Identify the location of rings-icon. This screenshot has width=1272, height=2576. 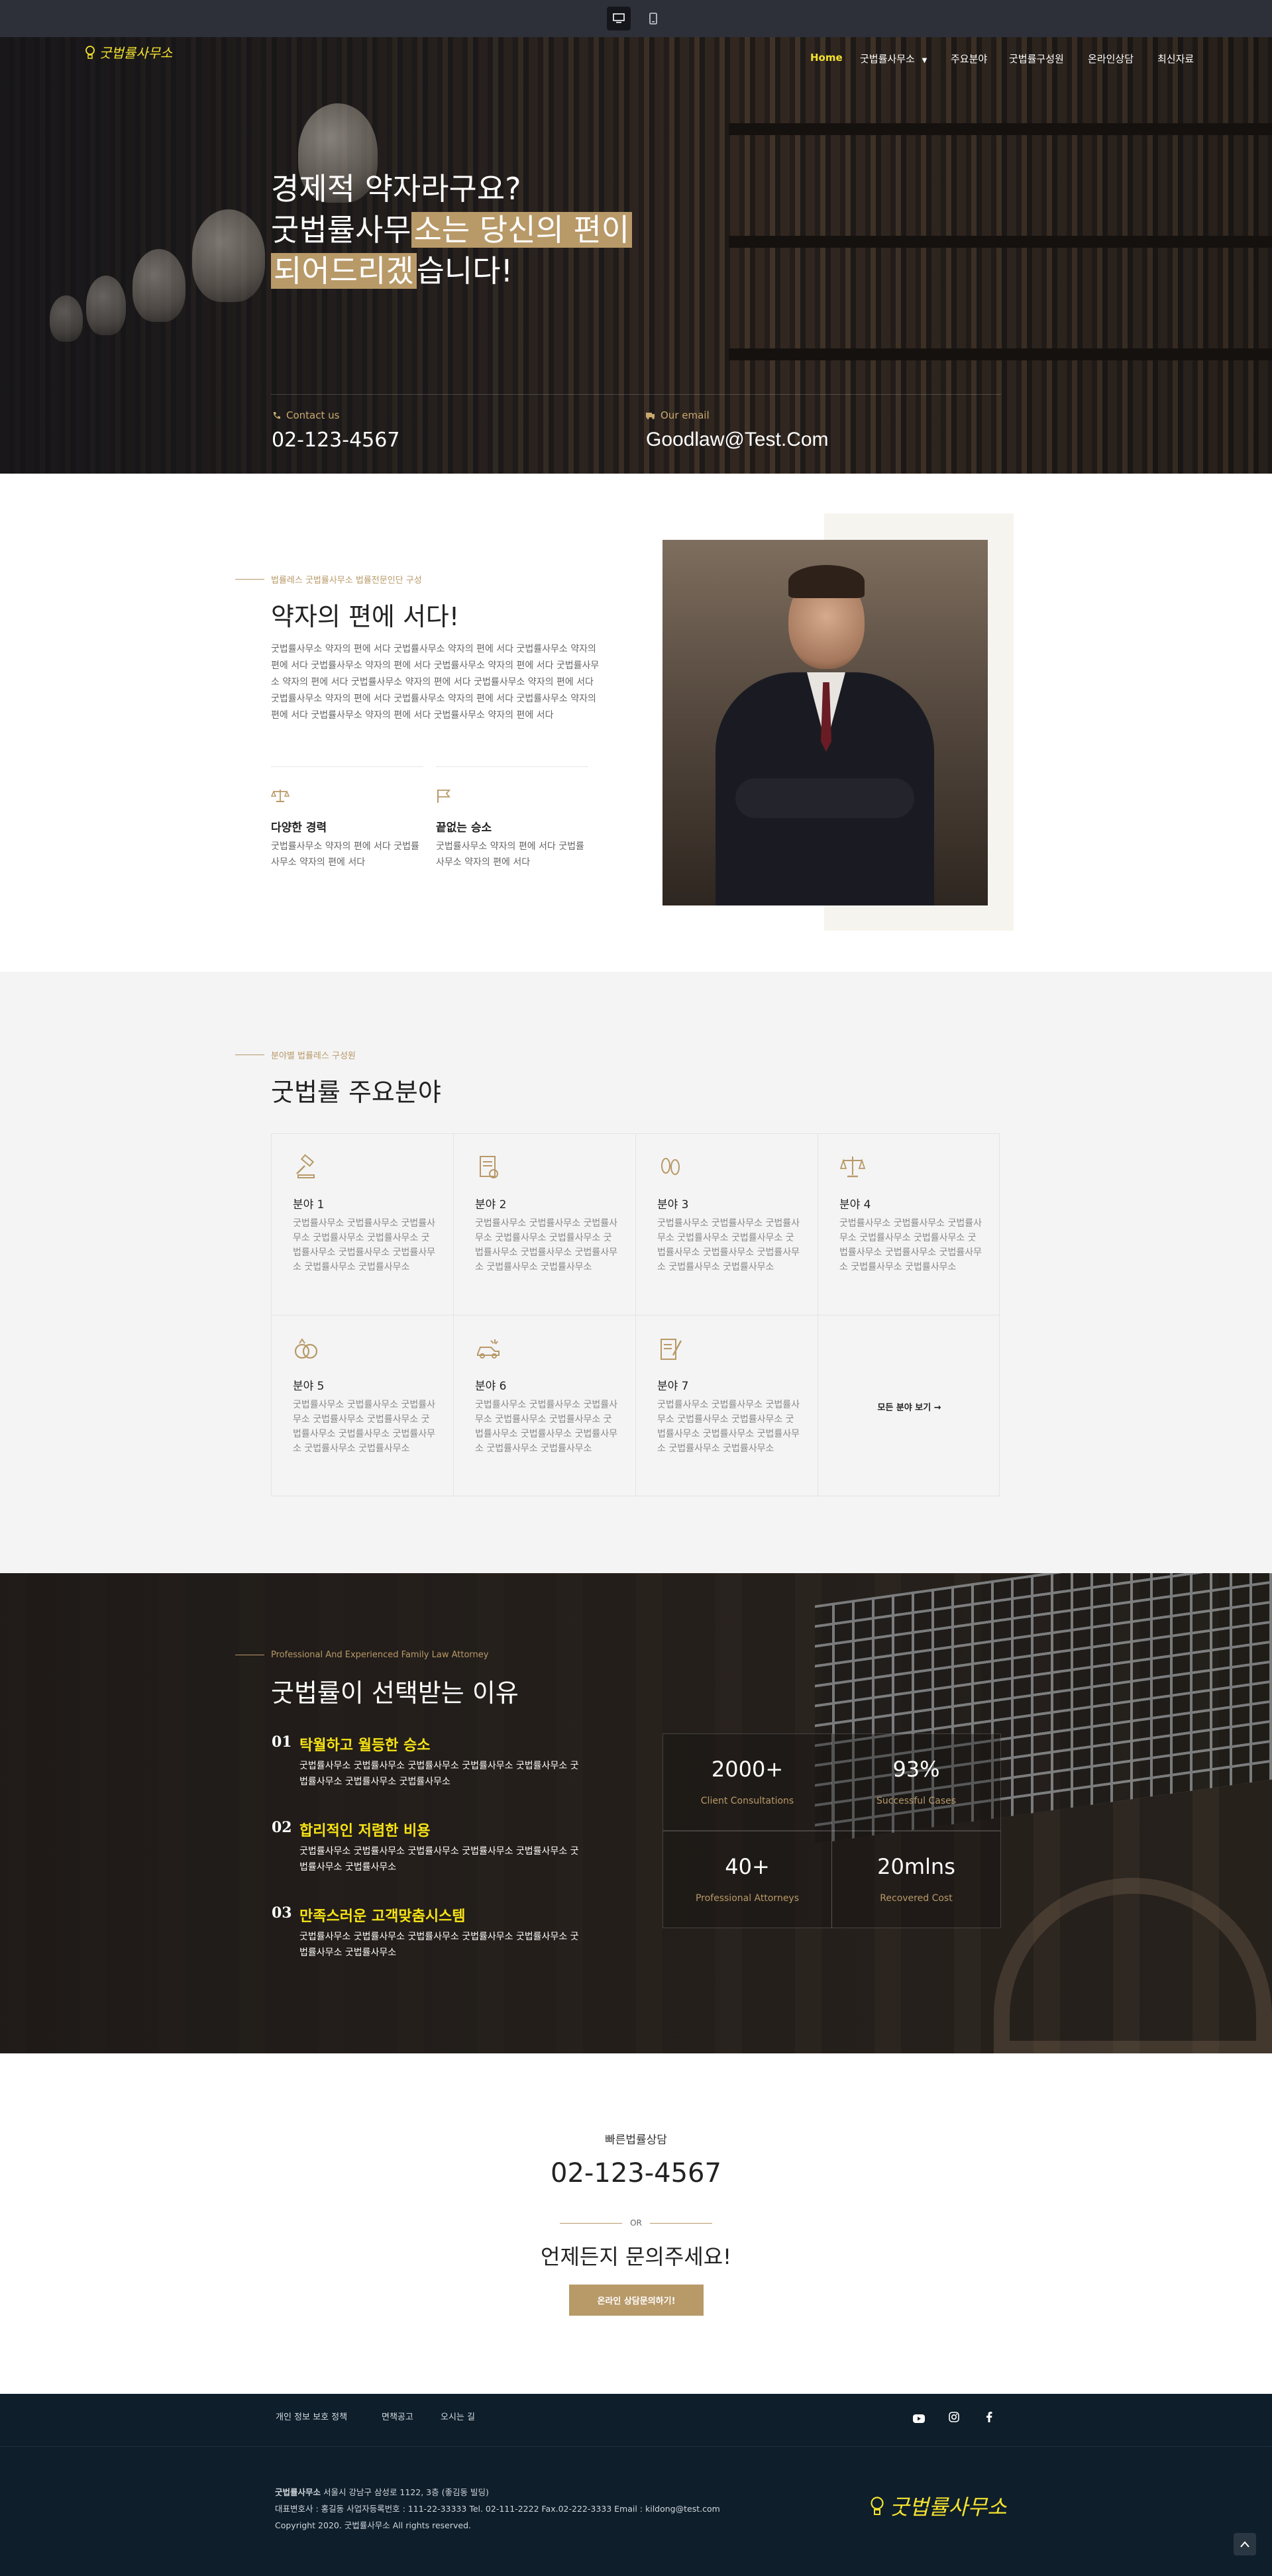
(306, 1348).